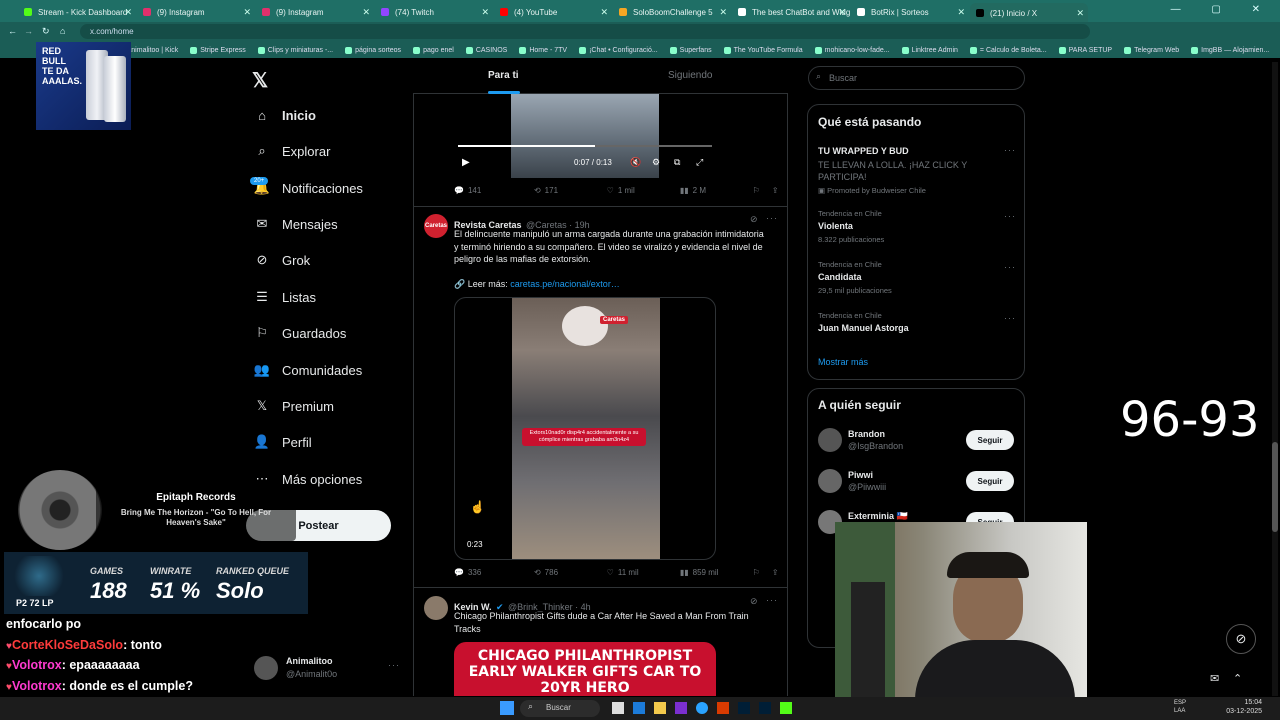 This screenshot has height=720, width=1280. Describe the element at coordinates (656, 162) in the screenshot. I see `settings-icon: ⚙` at that location.